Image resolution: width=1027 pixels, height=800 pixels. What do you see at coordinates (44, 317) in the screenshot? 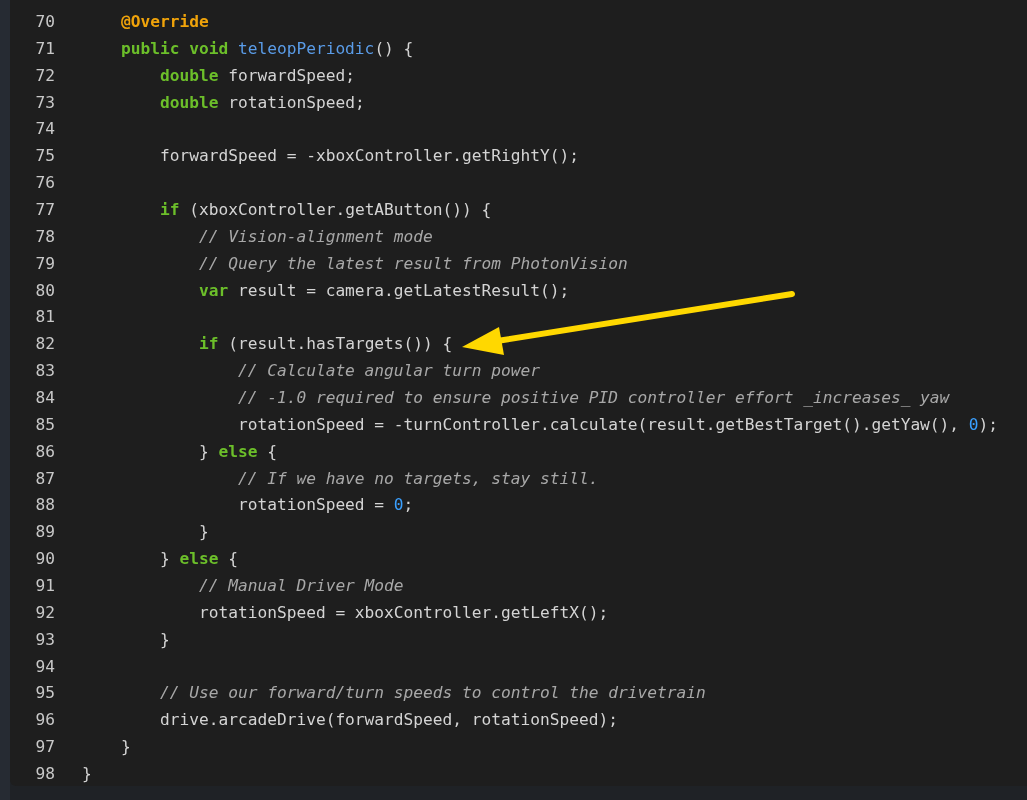
I see `line-number: 81` at bounding box center [44, 317].